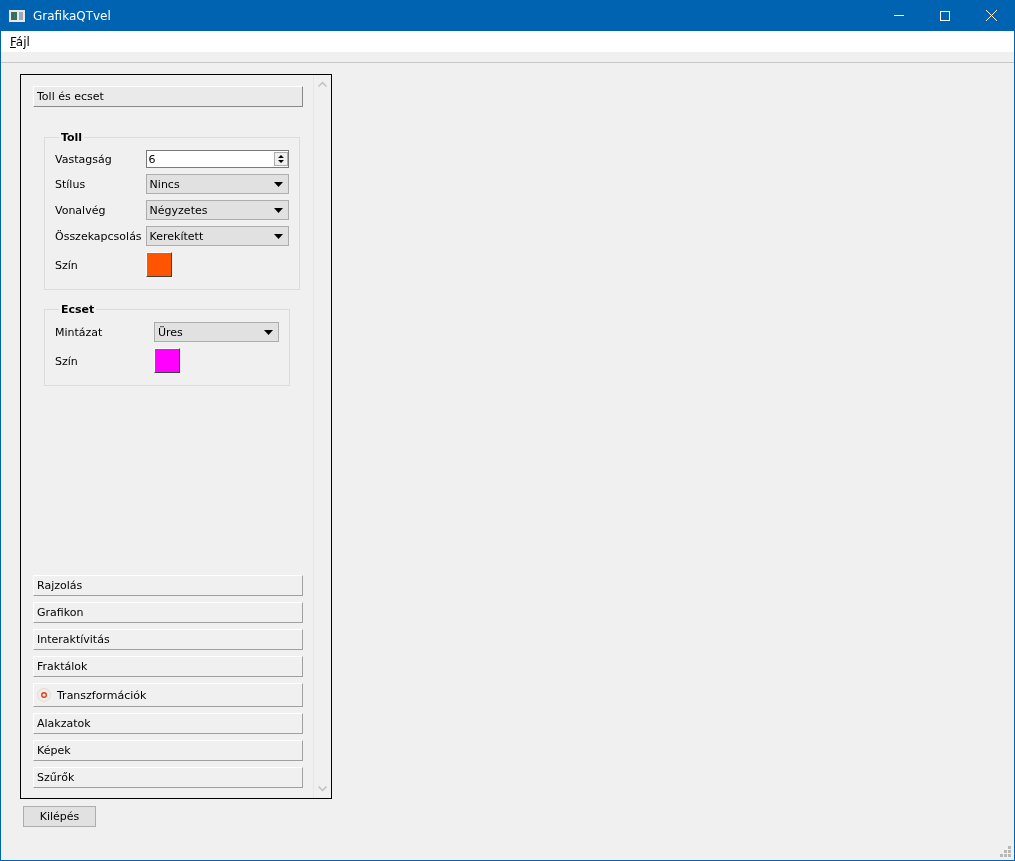 This screenshot has height=861, width=1015. Describe the element at coordinates (168, 723) in the screenshot. I see `toolbox-page-tab: Alakzatok` at that location.